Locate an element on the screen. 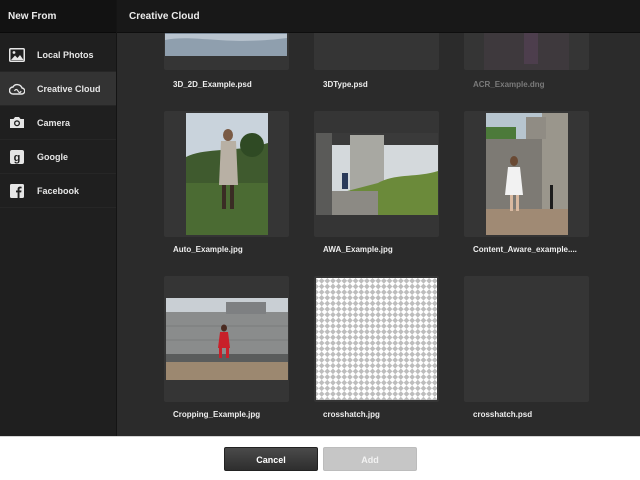 This screenshot has height=480, width=640. sidebar-item-google: g Google is located at coordinates (58, 157).